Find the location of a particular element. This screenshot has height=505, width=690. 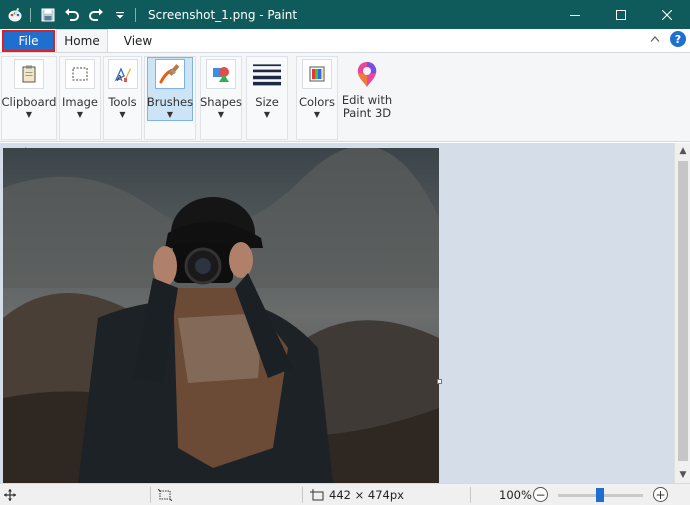

scroll-down-icon: ▼ is located at coordinates (682, 475).